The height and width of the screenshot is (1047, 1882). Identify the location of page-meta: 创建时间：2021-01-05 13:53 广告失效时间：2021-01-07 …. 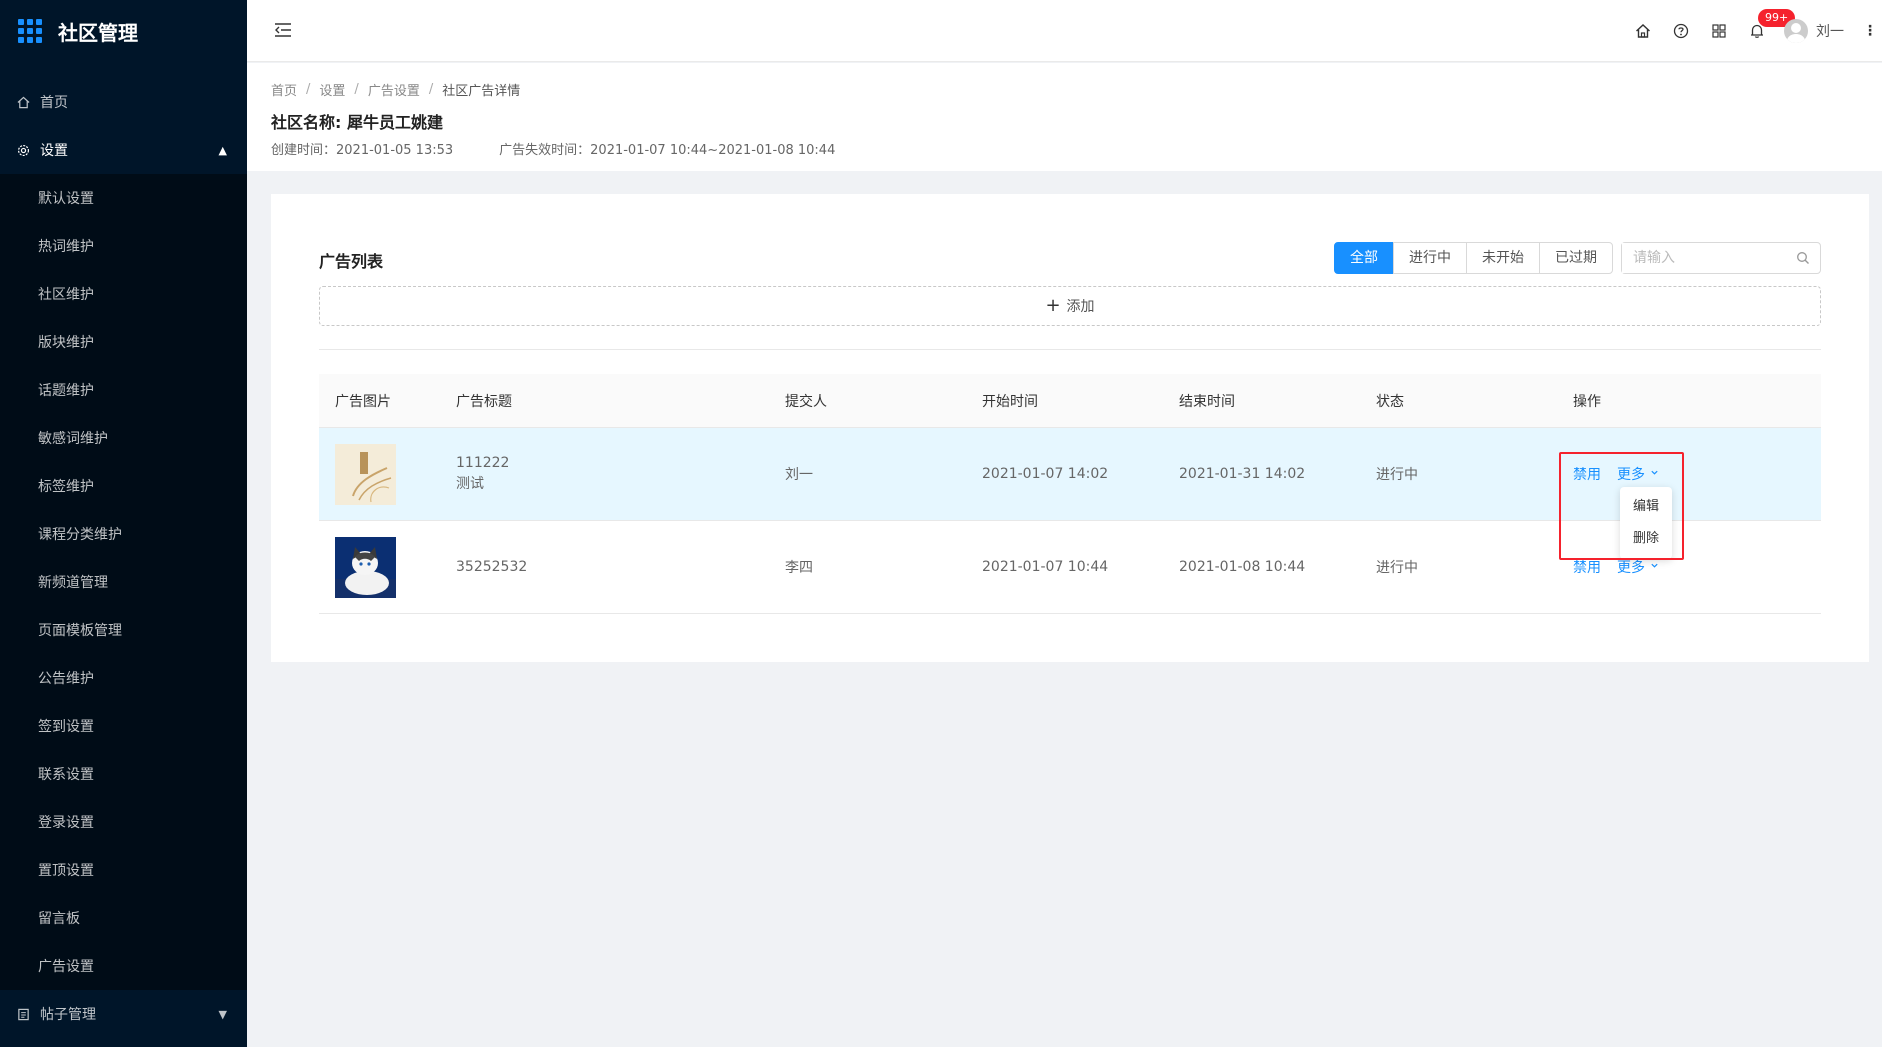
(1064, 148).